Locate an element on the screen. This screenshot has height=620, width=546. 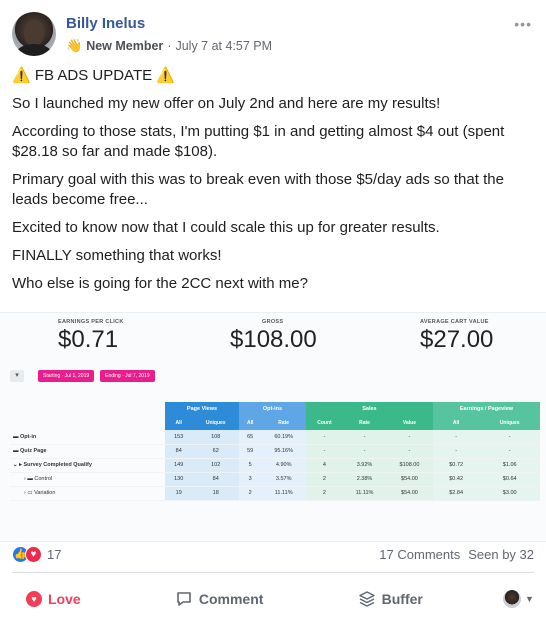
post-as-selector: ▼ is located at coordinates (518, 599).